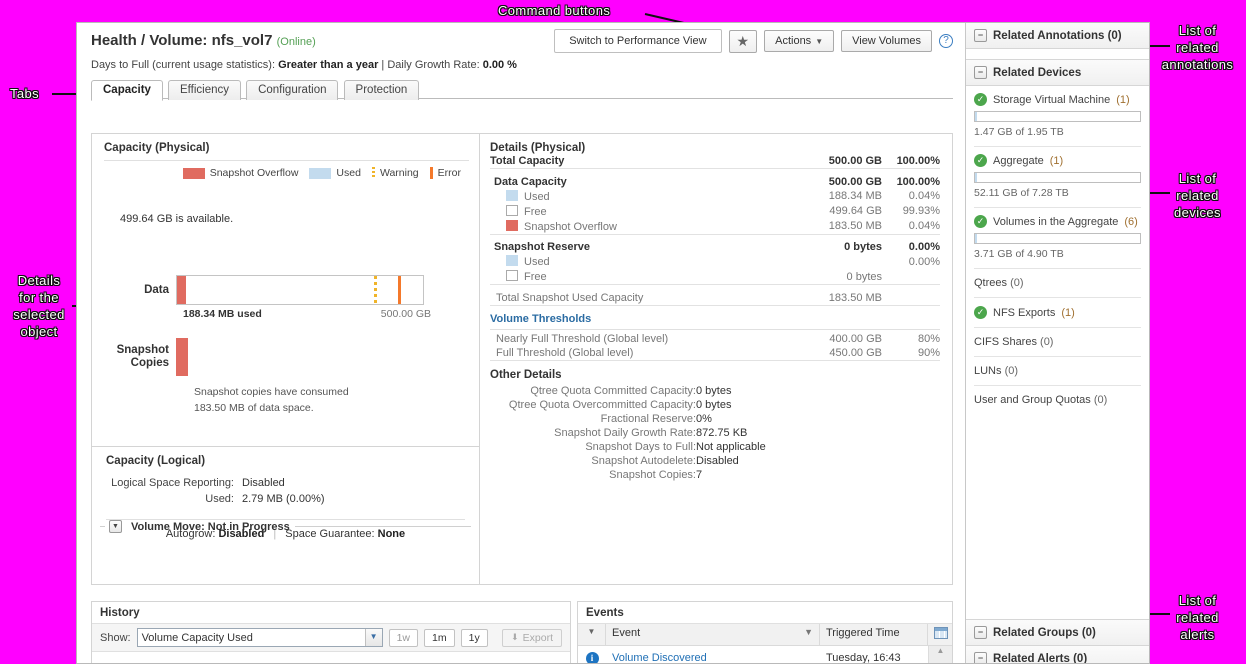 The height and width of the screenshot is (664, 1246). I want to click on related-groups-header: − Related Groups (0), so click(1057, 632).